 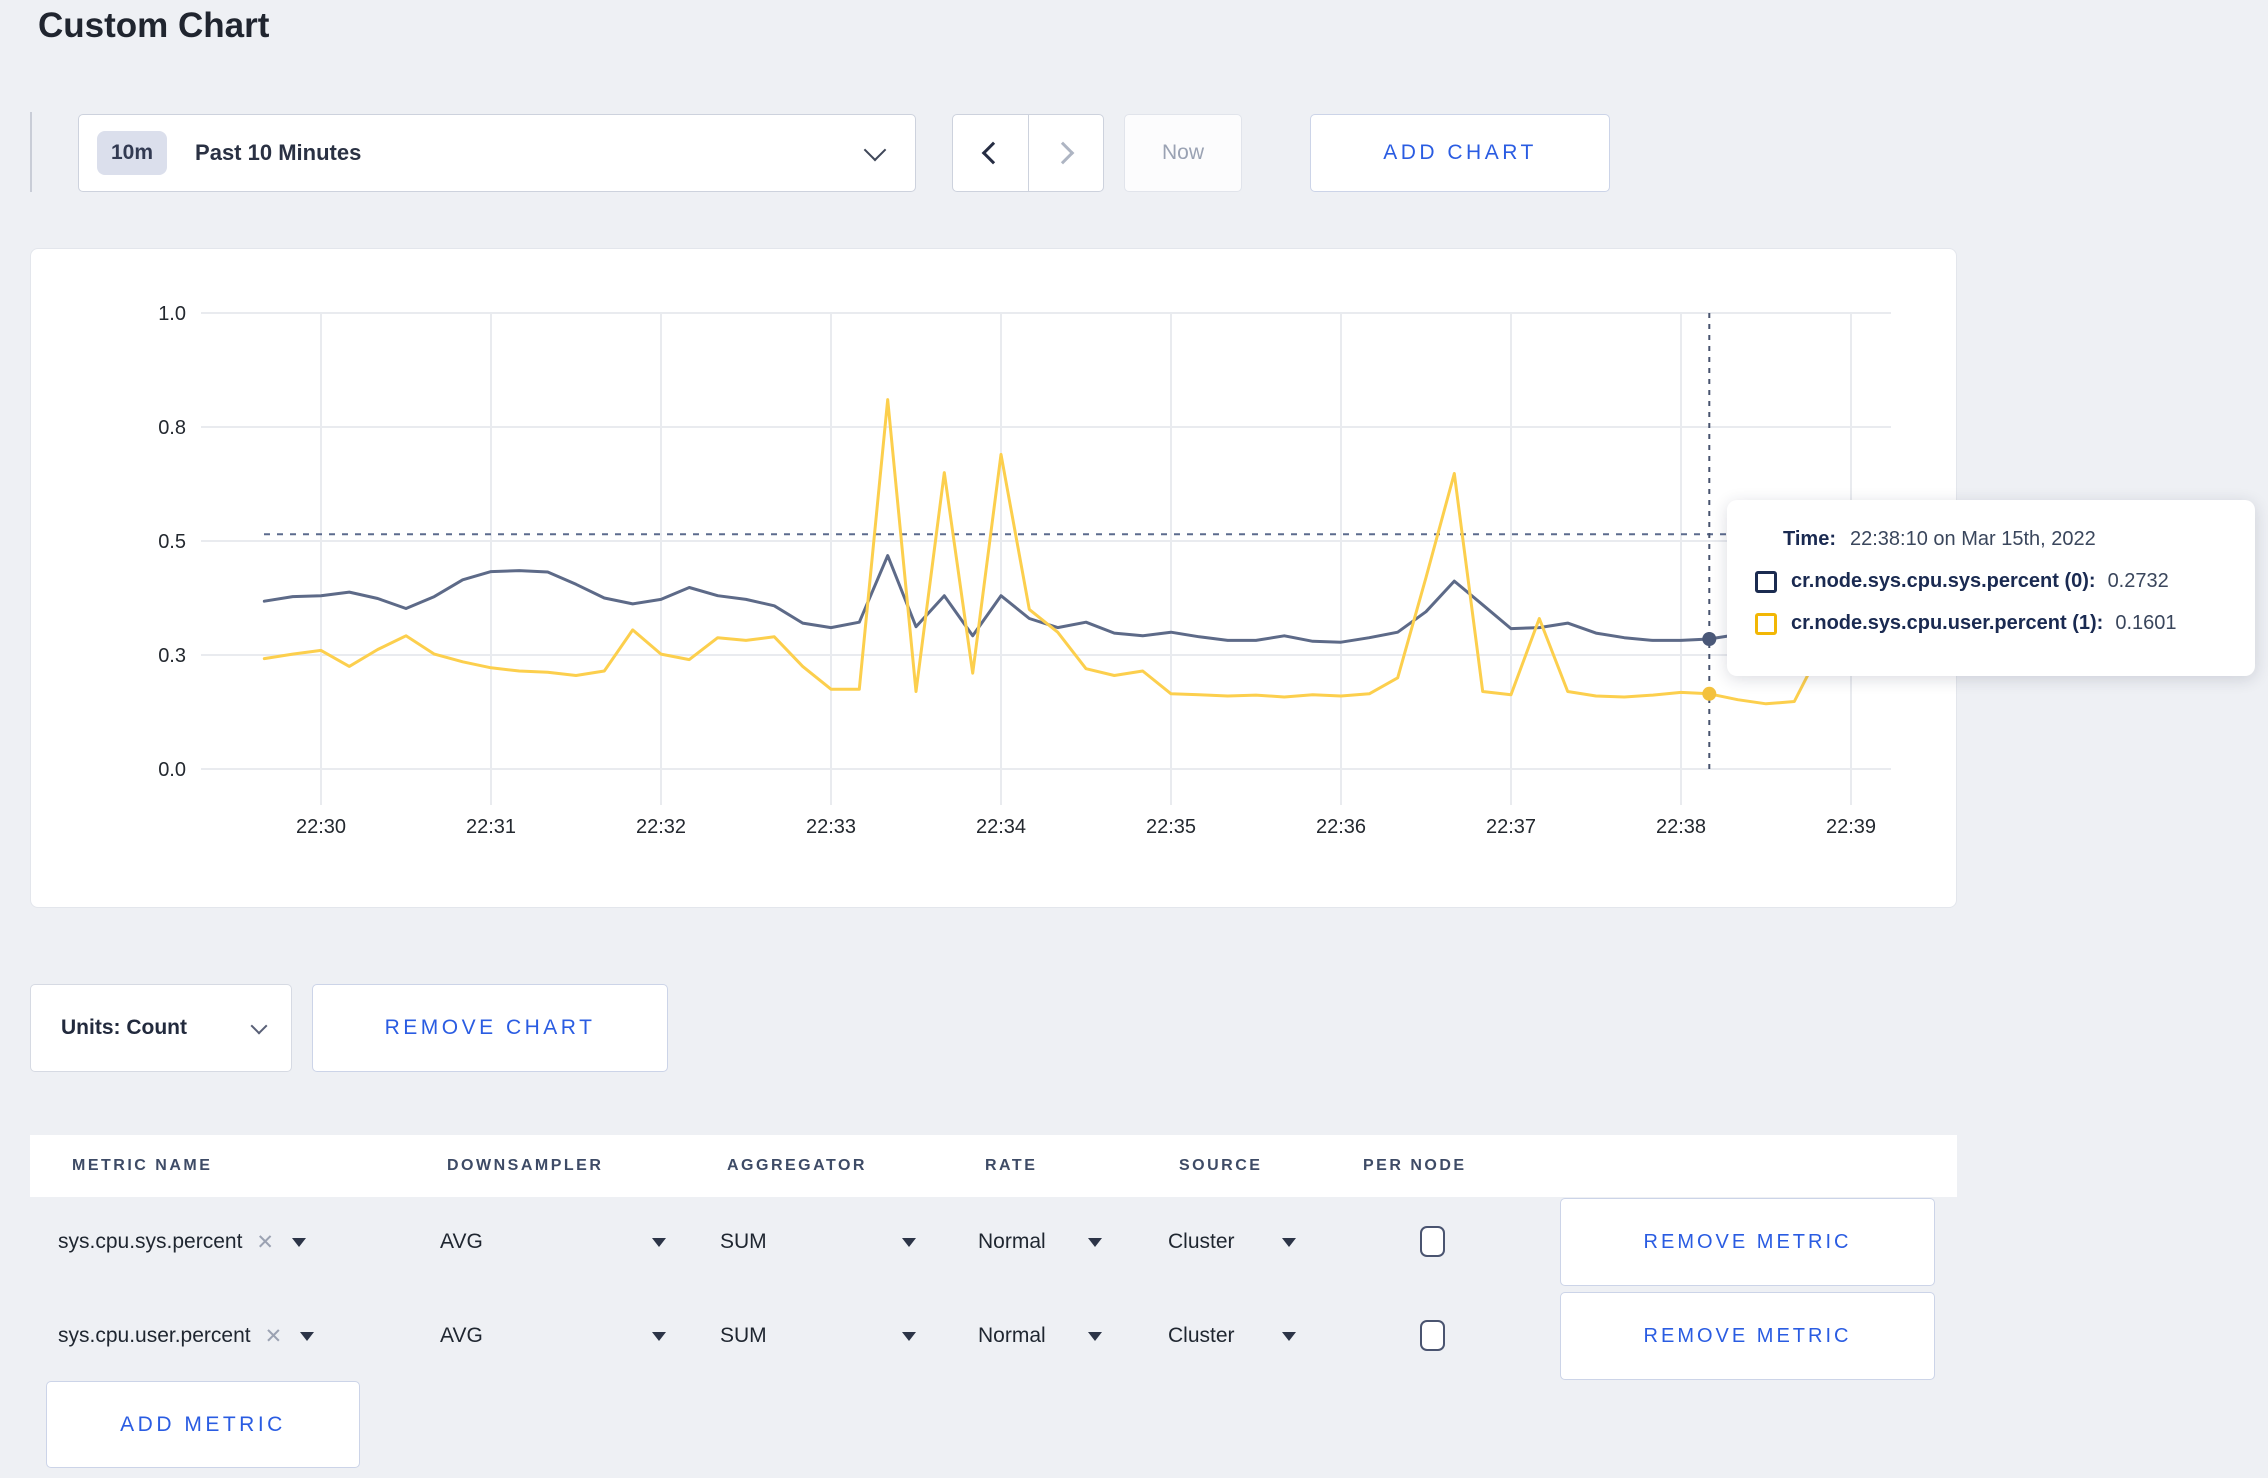 I want to click on metric-name: sys.cpu.sys.percent, so click(x=150, y=1241).